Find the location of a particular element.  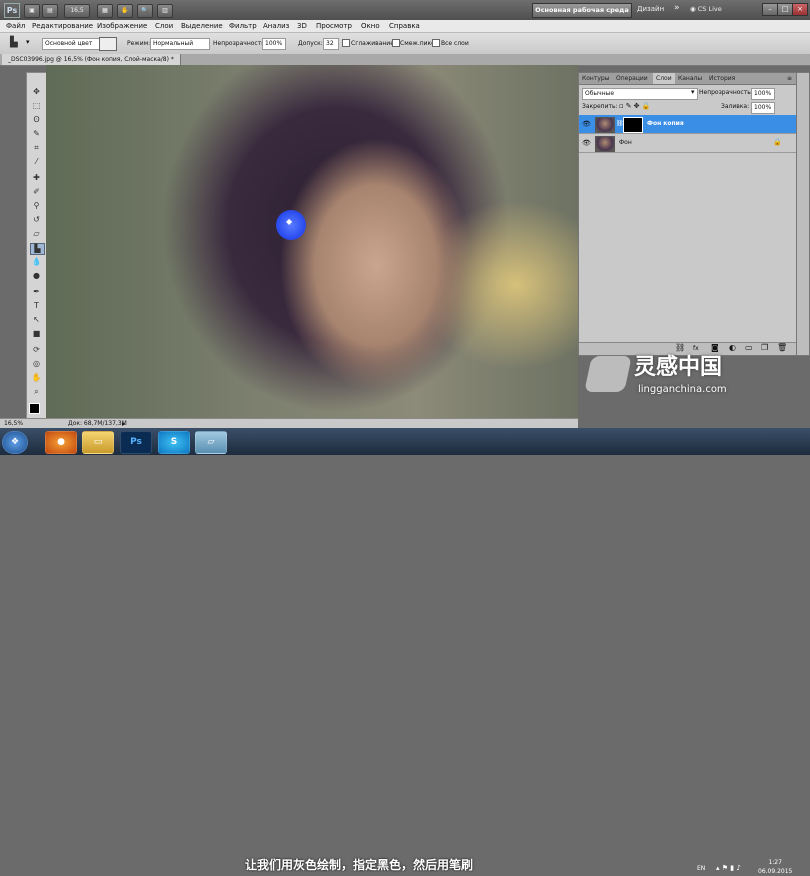

arrange-documents-button: ▥ is located at coordinates (165, 11).